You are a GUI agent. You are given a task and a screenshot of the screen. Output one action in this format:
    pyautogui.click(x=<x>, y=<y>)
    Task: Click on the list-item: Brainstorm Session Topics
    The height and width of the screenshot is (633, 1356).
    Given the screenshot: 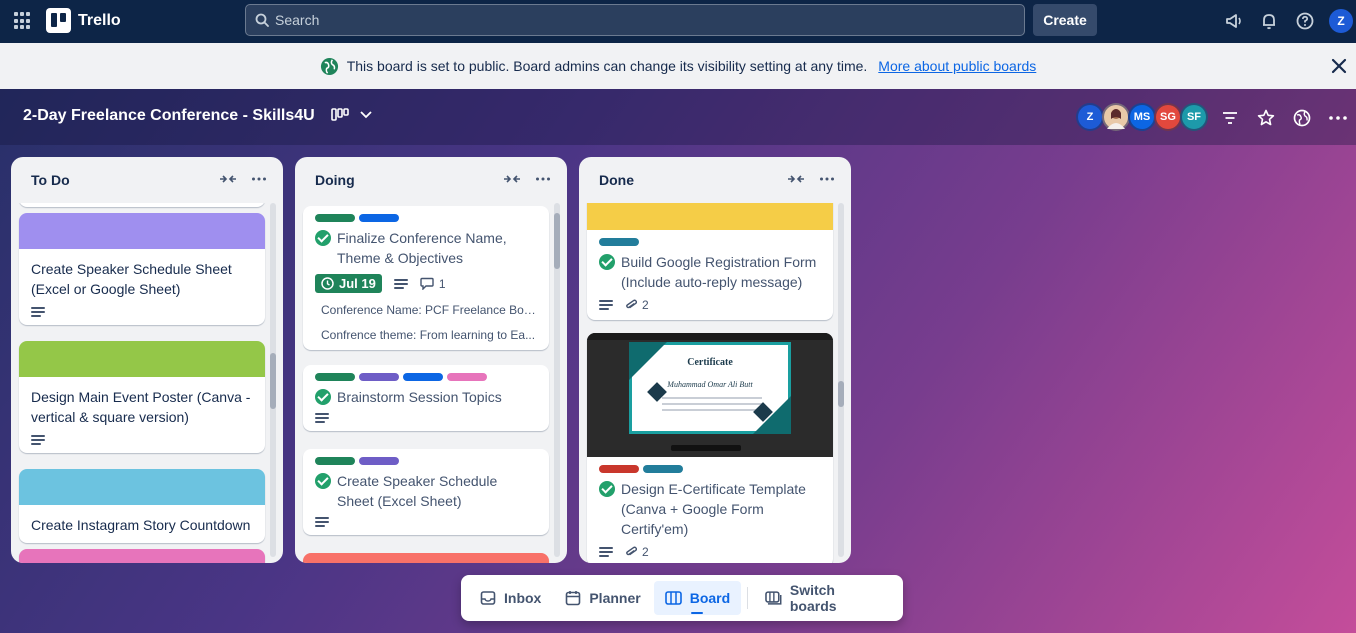 What is the action you would take?
    pyautogui.click(x=426, y=398)
    